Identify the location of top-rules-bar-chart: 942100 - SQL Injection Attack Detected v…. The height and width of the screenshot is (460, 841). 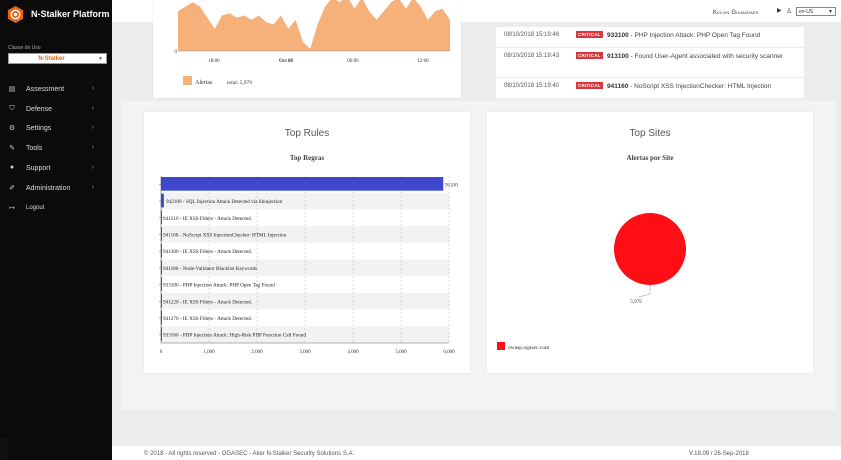
(308, 265).